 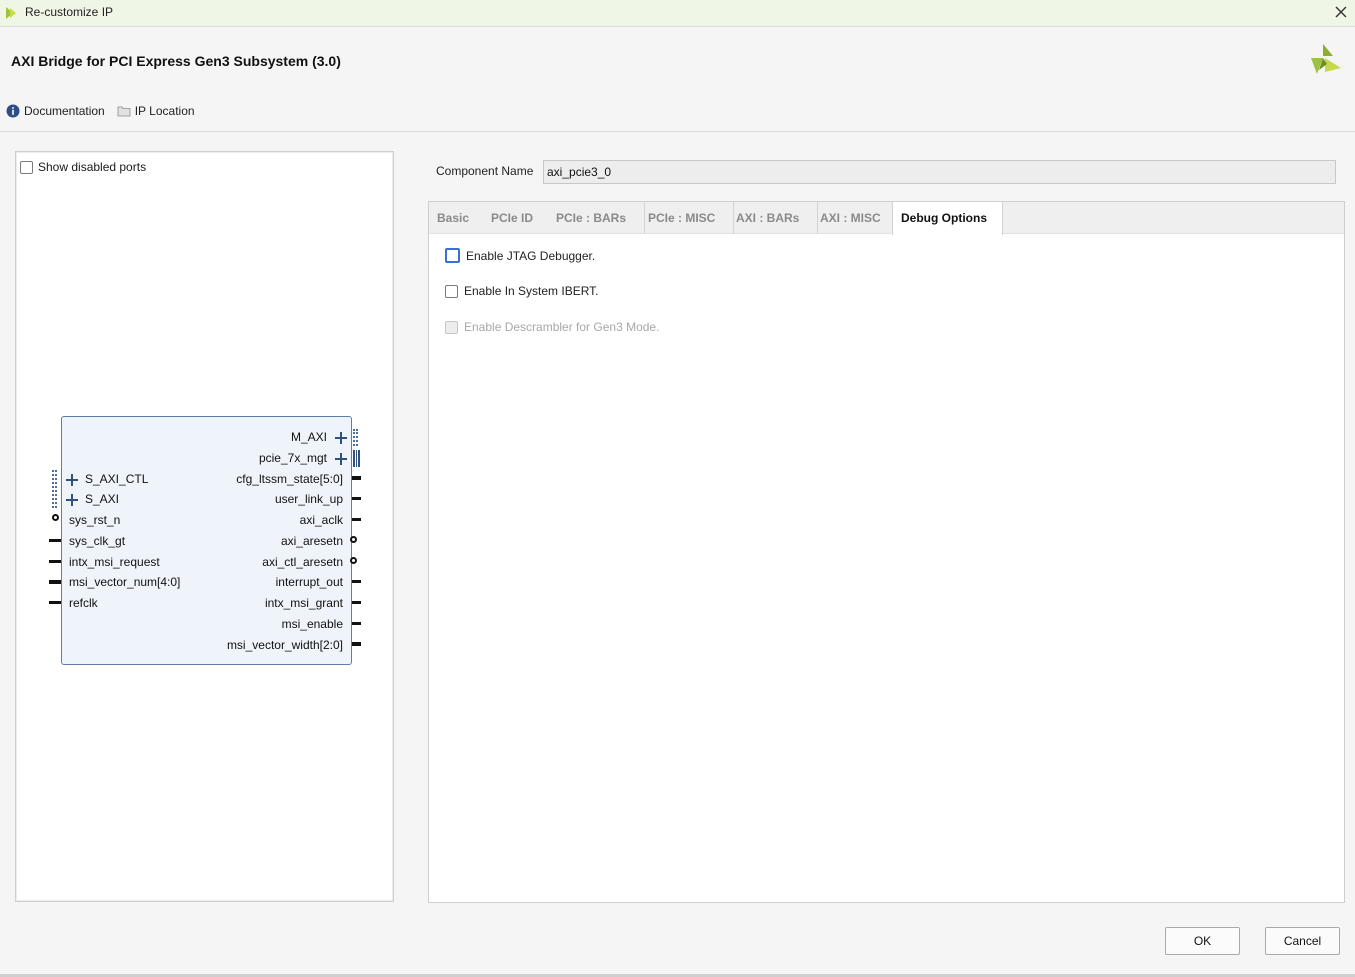 What do you see at coordinates (26, 167) in the screenshot?
I see `show-disabled-ports-checkbox` at bounding box center [26, 167].